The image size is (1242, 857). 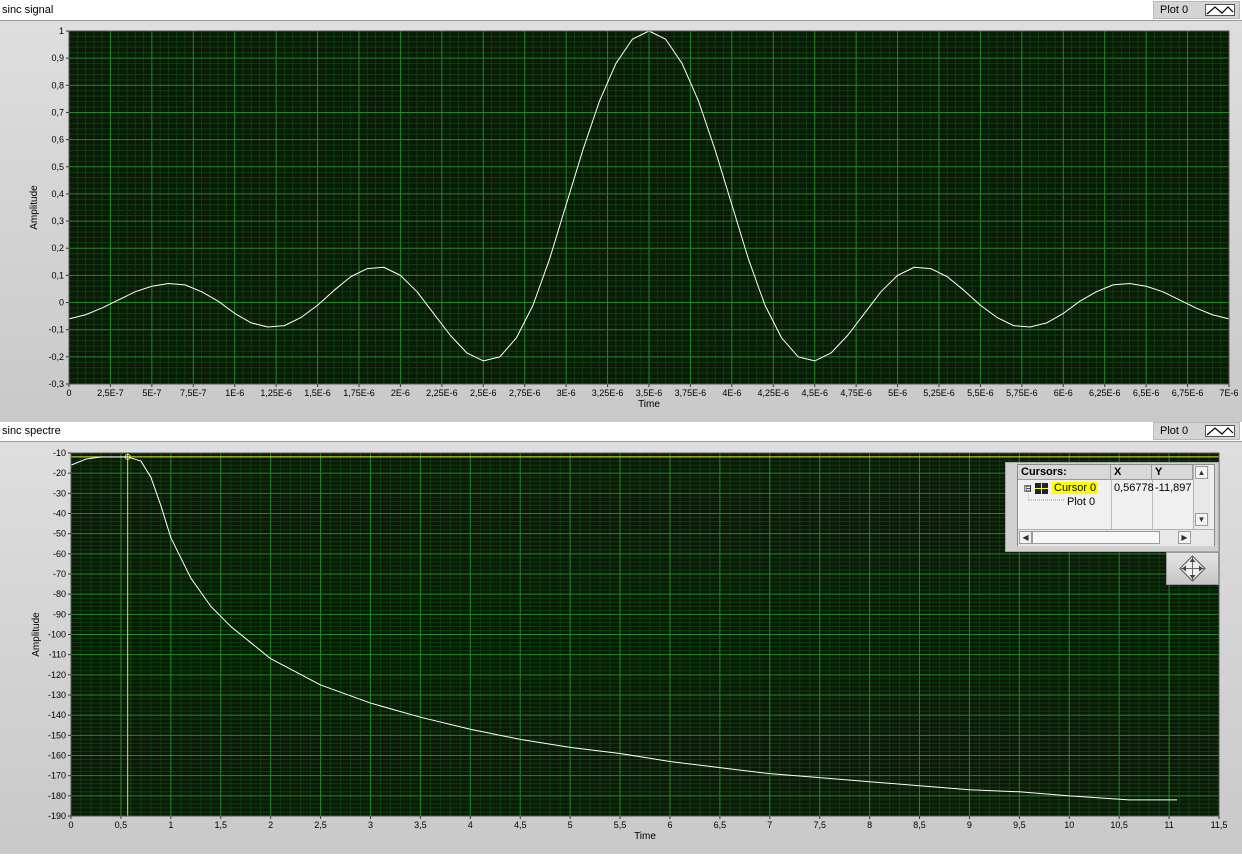 I want to click on y-tick-label: -120, so click(x=57, y=675).